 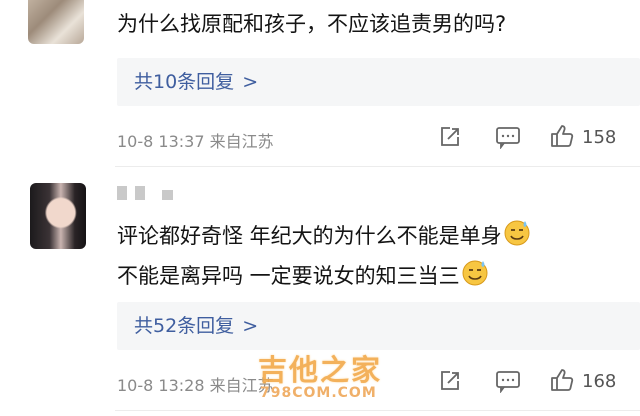 What do you see at coordinates (309, 236) in the screenshot?
I see `comment-line: 评论都好奇怪 年纪大的为什么不能是单身` at bounding box center [309, 236].